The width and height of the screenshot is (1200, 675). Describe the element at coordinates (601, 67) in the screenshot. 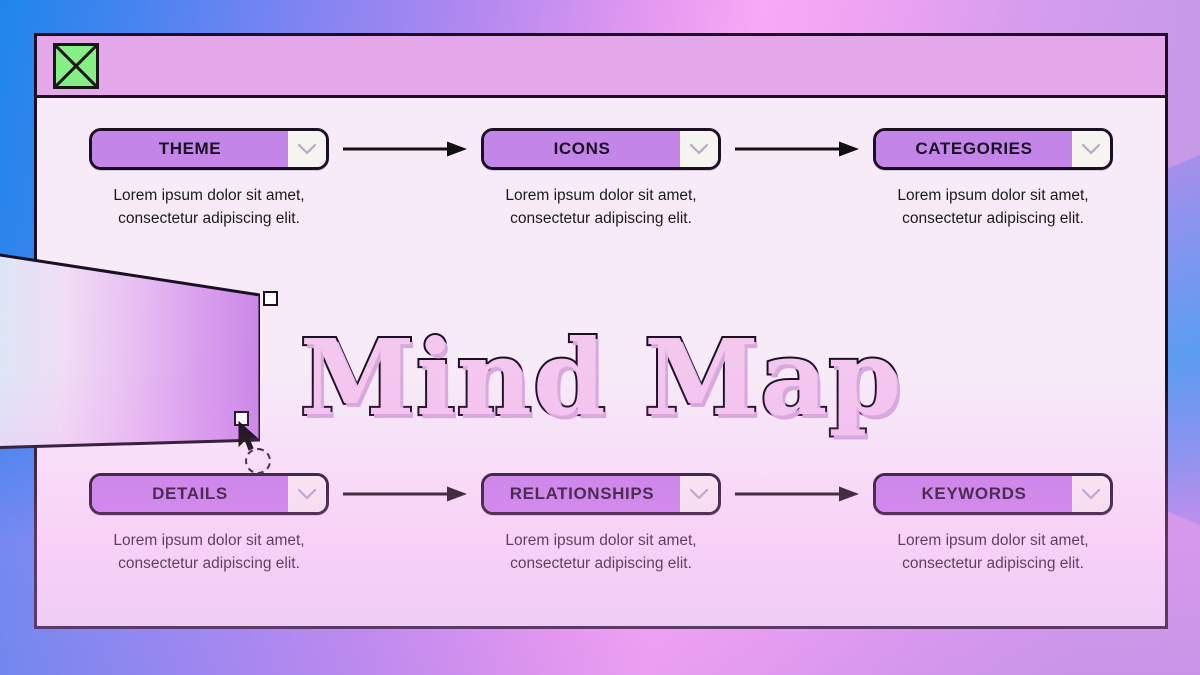

I see `panel-header` at that location.